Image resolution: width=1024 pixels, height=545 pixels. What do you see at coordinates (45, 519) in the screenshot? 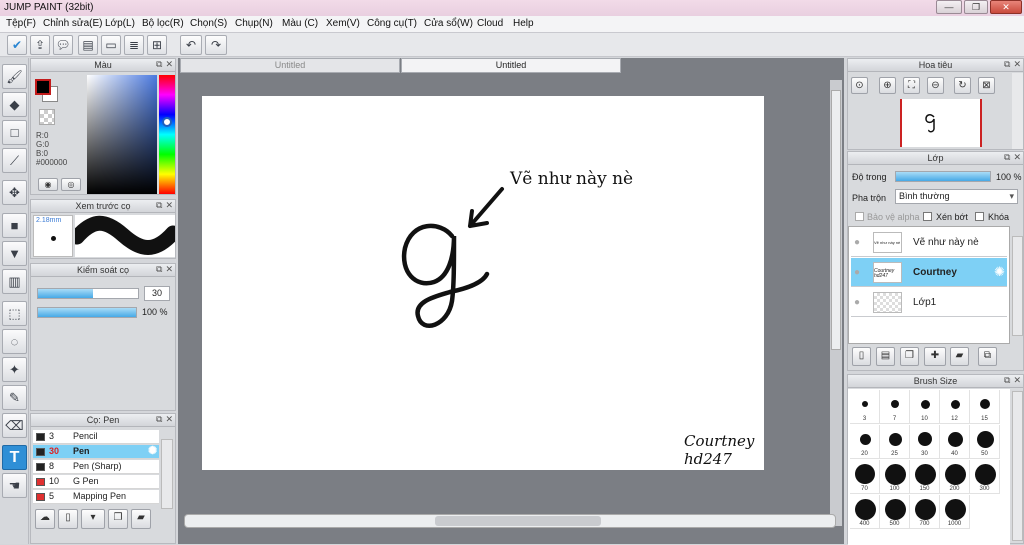
I see `cloud-brush-icon: ☁` at bounding box center [45, 519].